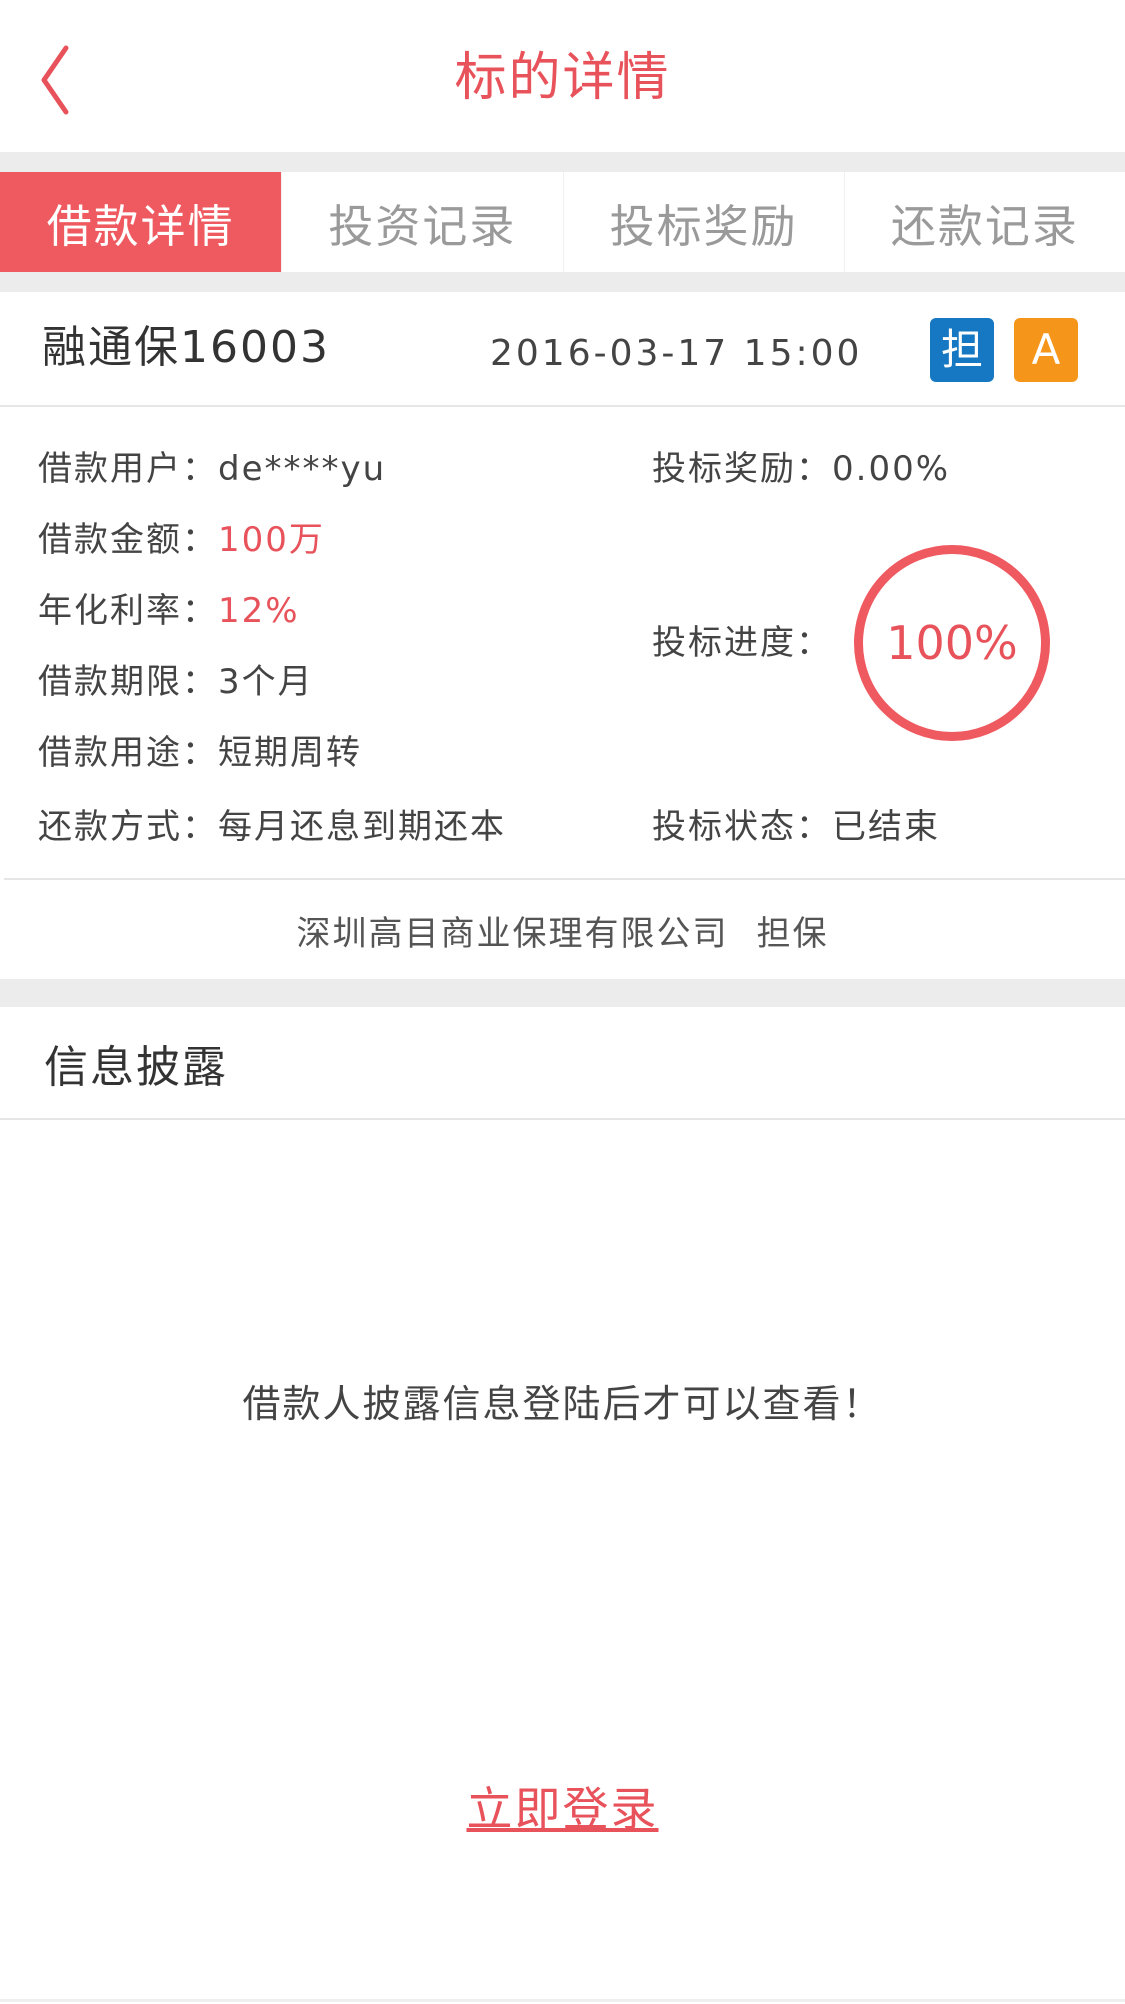 This screenshot has width=1125, height=2004. Describe the element at coordinates (128, 611) in the screenshot. I see `rate-label: 年化利率：` at that location.